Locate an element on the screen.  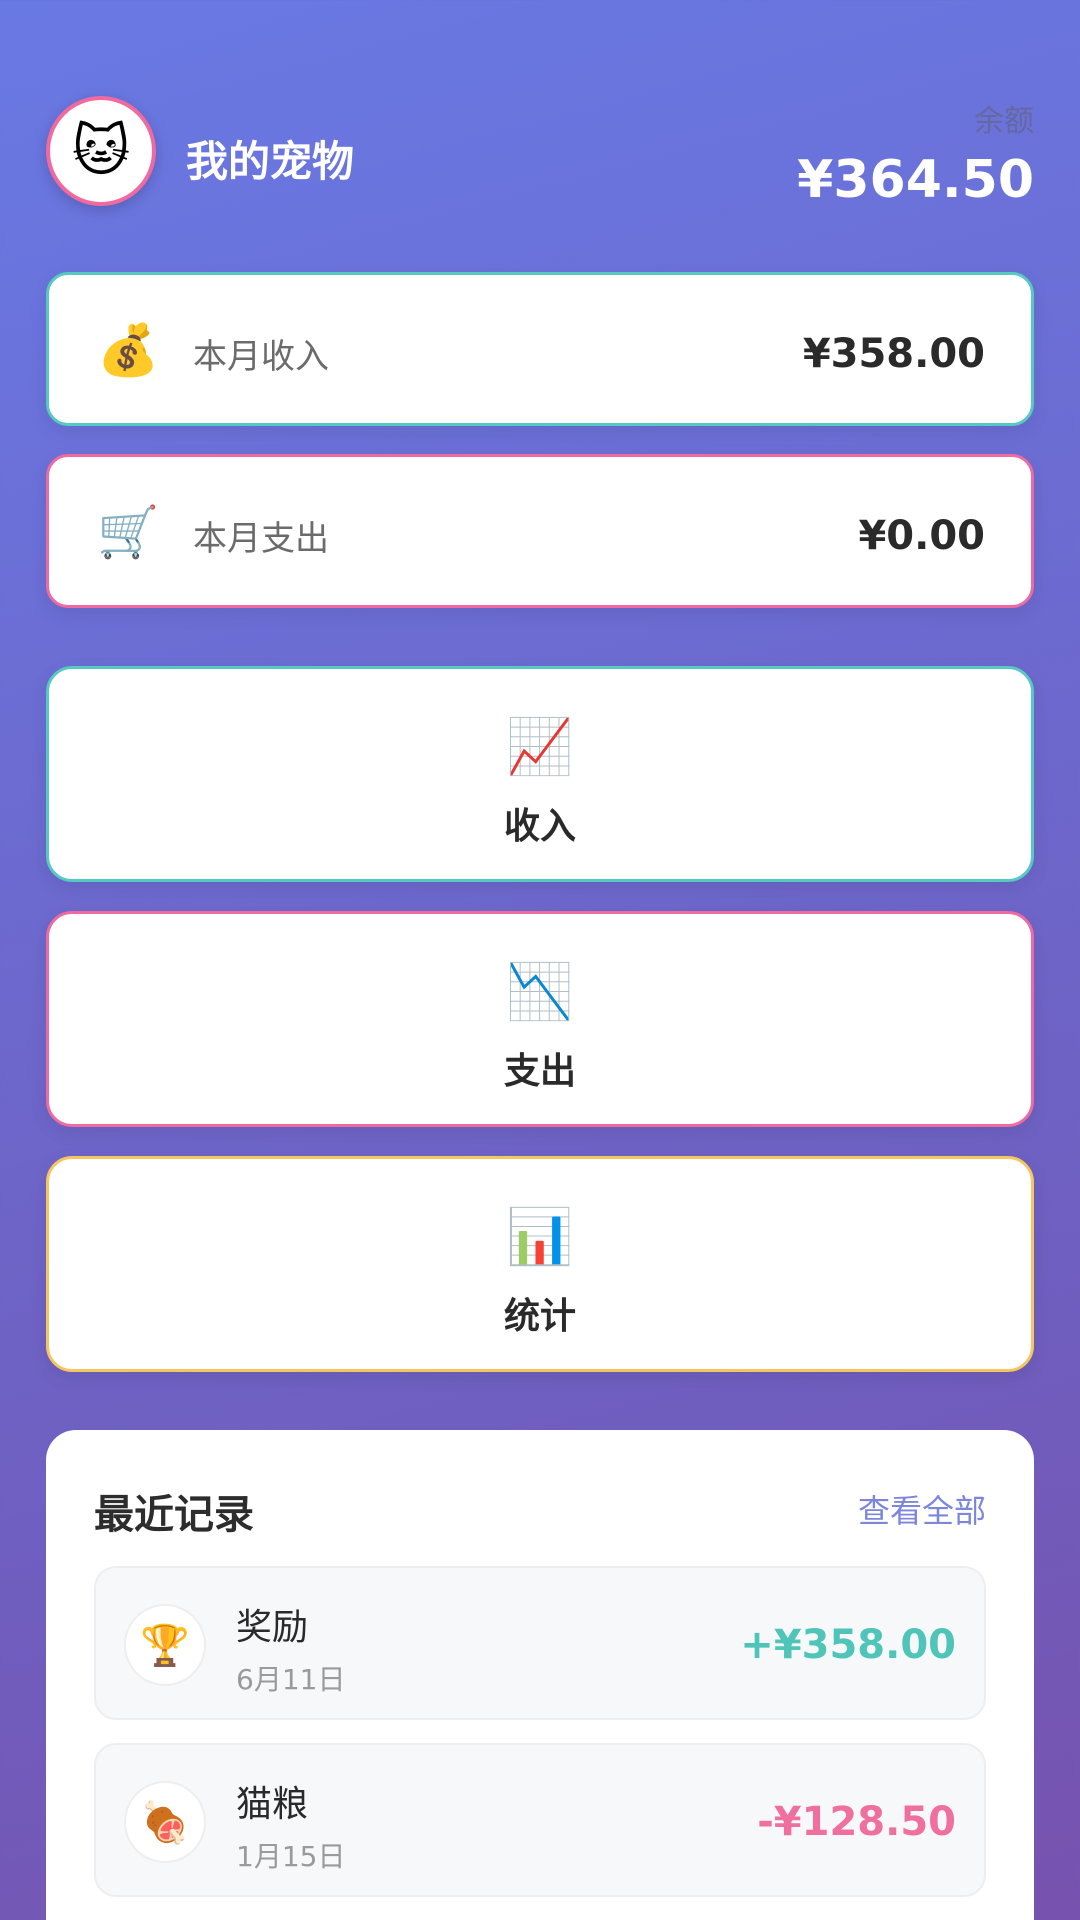
shopping-cart-icon: 🛒 is located at coordinates (128, 532).